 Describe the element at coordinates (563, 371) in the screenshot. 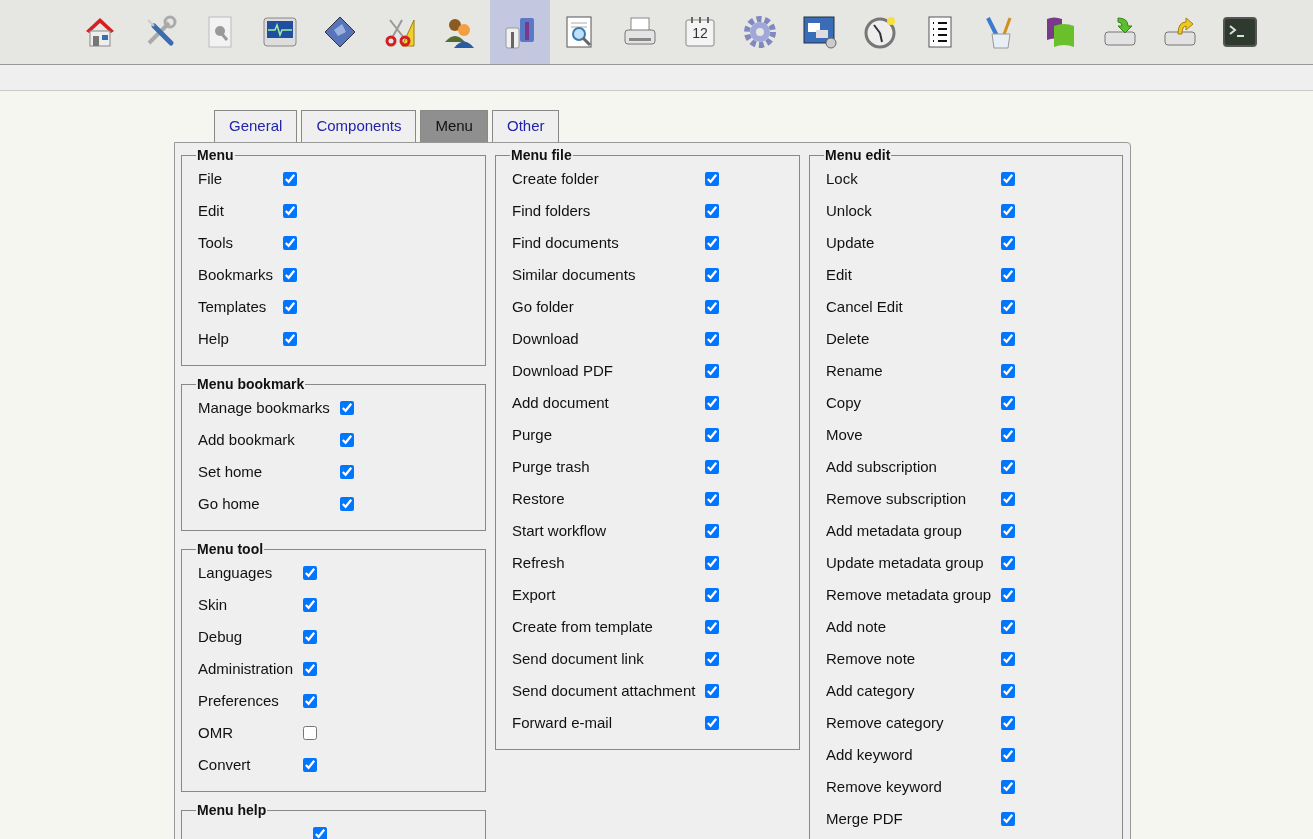

I see `option-label: Download PDF` at that location.